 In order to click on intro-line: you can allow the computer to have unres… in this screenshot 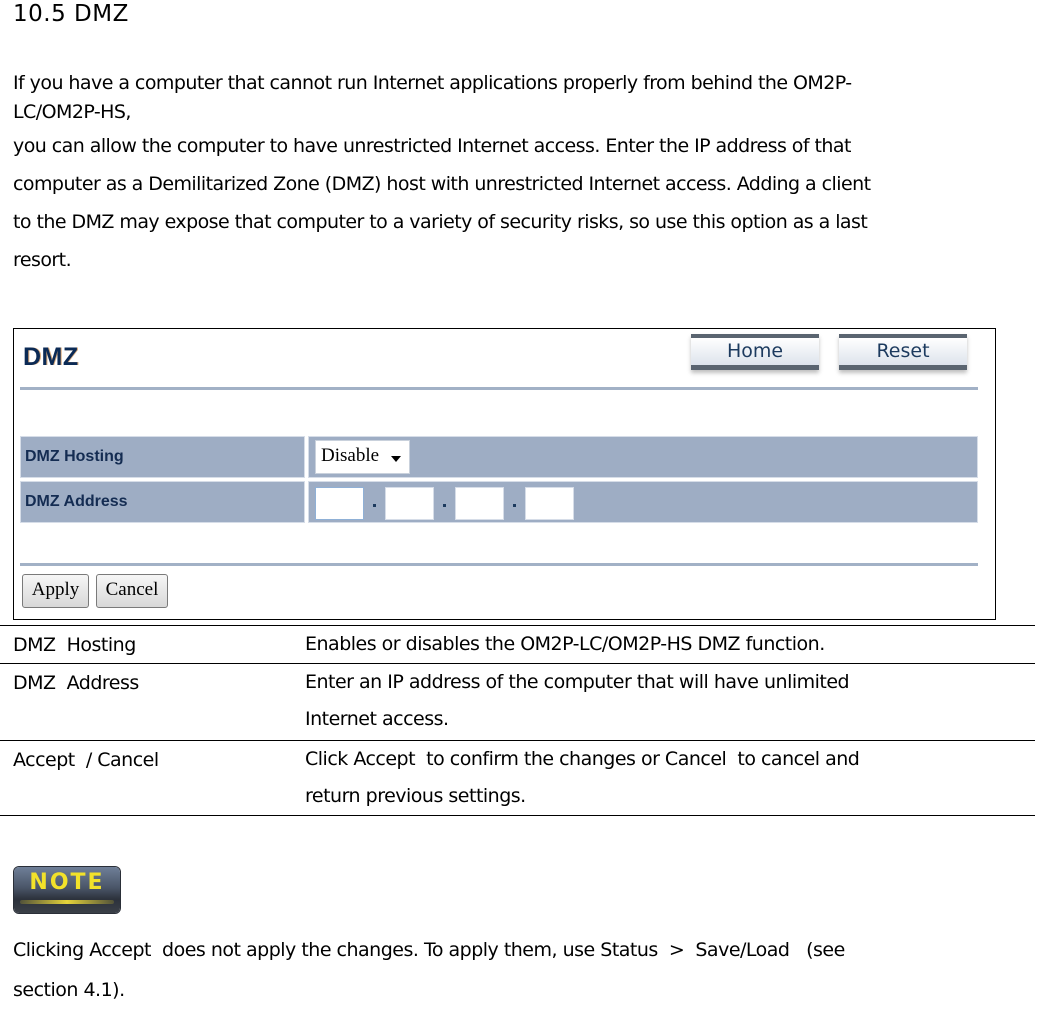, I will do `click(432, 146)`.